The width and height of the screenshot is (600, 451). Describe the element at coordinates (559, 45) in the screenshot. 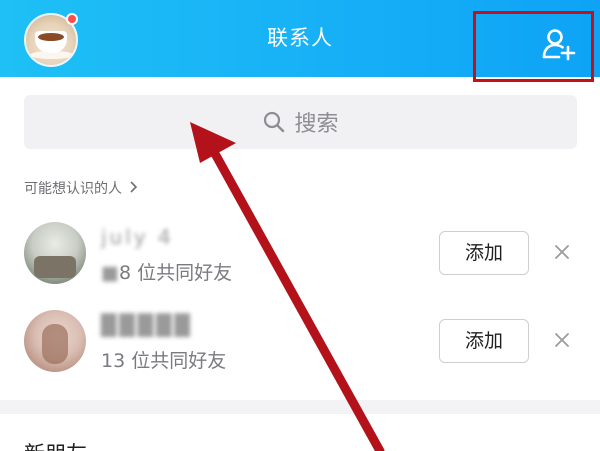

I see `add-user-icon` at that location.